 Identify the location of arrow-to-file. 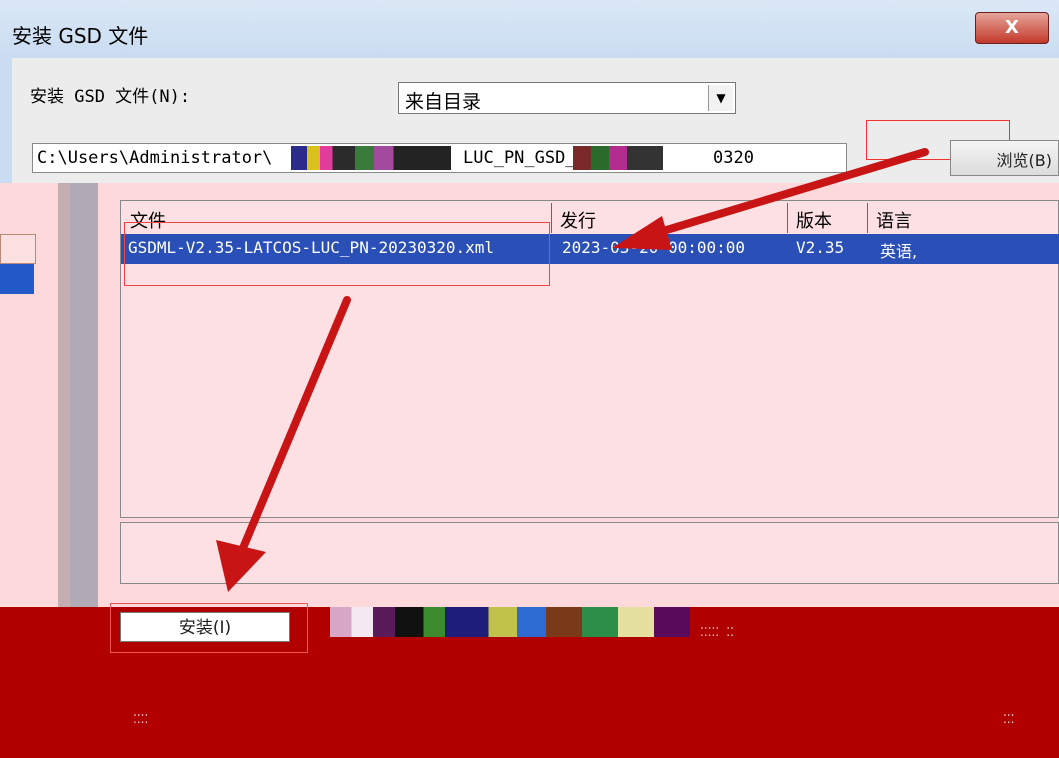
(782, 195).